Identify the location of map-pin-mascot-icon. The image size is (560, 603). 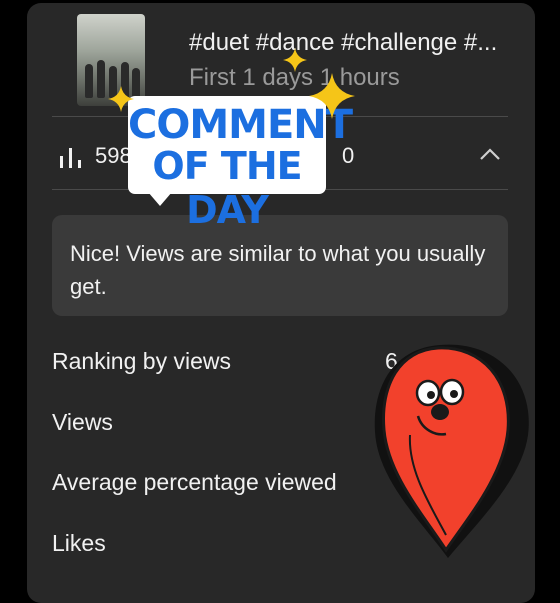
(451, 451).